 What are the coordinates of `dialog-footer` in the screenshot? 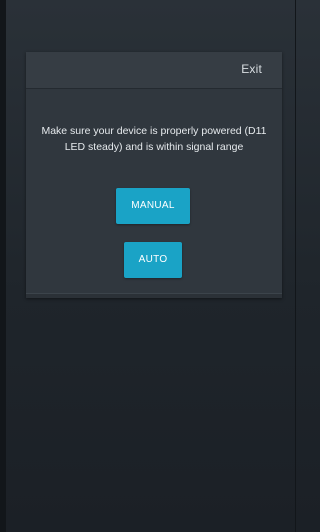 It's located at (154, 295).